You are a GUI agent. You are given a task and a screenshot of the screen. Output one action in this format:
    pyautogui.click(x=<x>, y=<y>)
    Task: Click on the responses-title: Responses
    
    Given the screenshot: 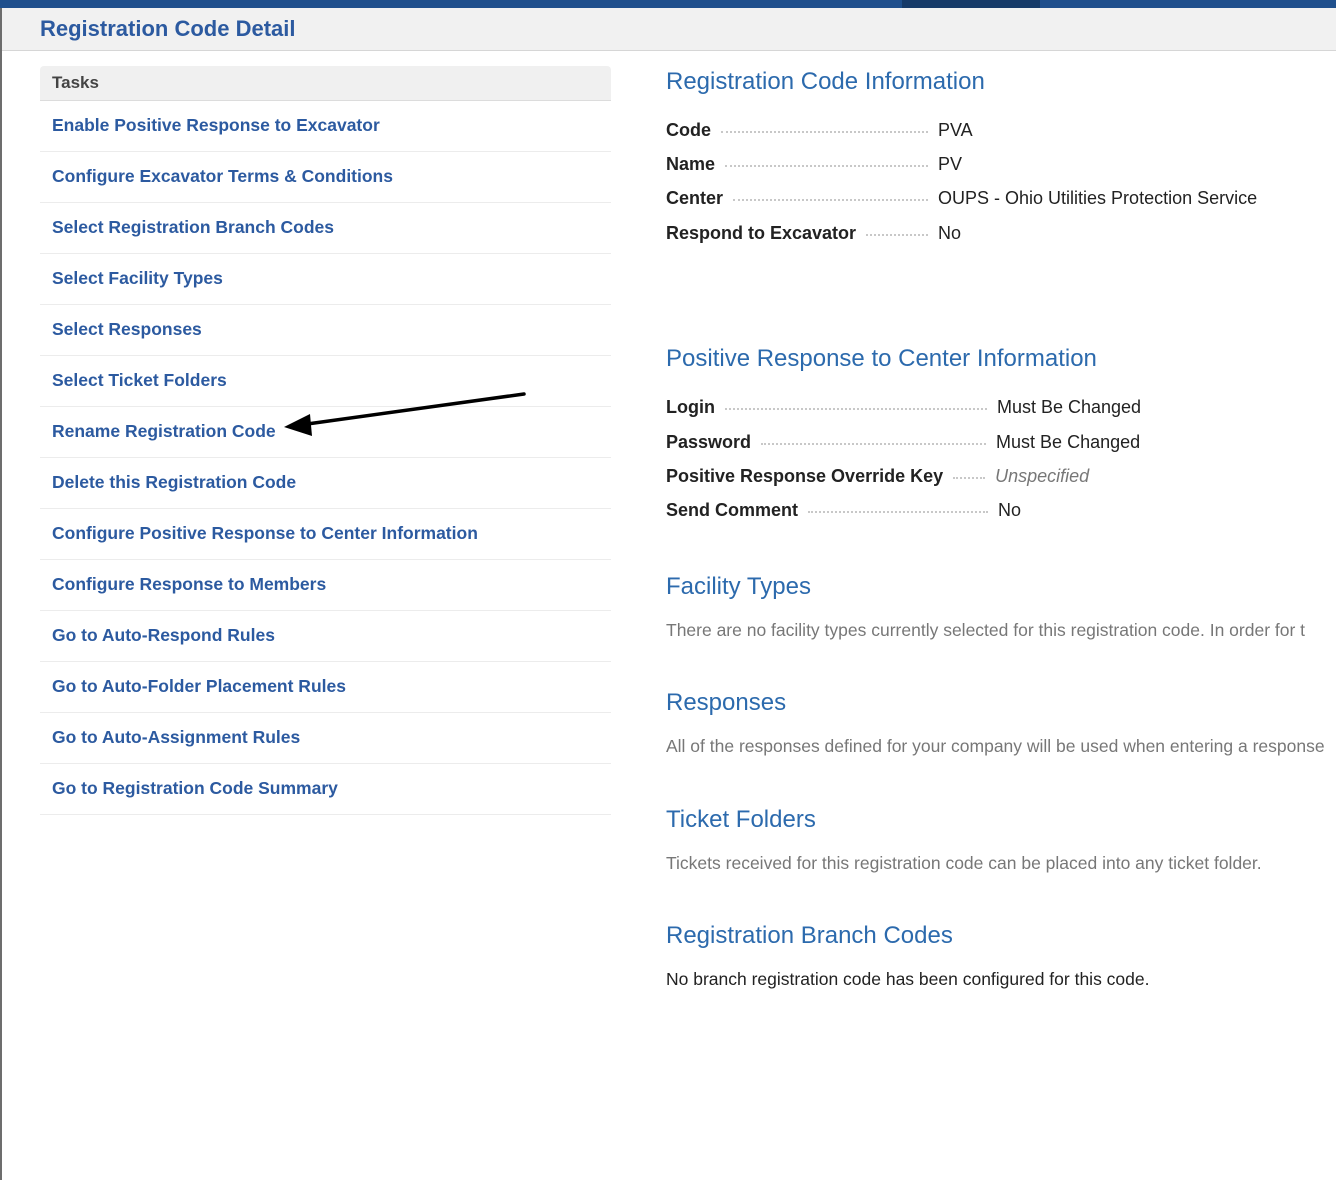 What is the action you would take?
    pyautogui.click(x=726, y=702)
    